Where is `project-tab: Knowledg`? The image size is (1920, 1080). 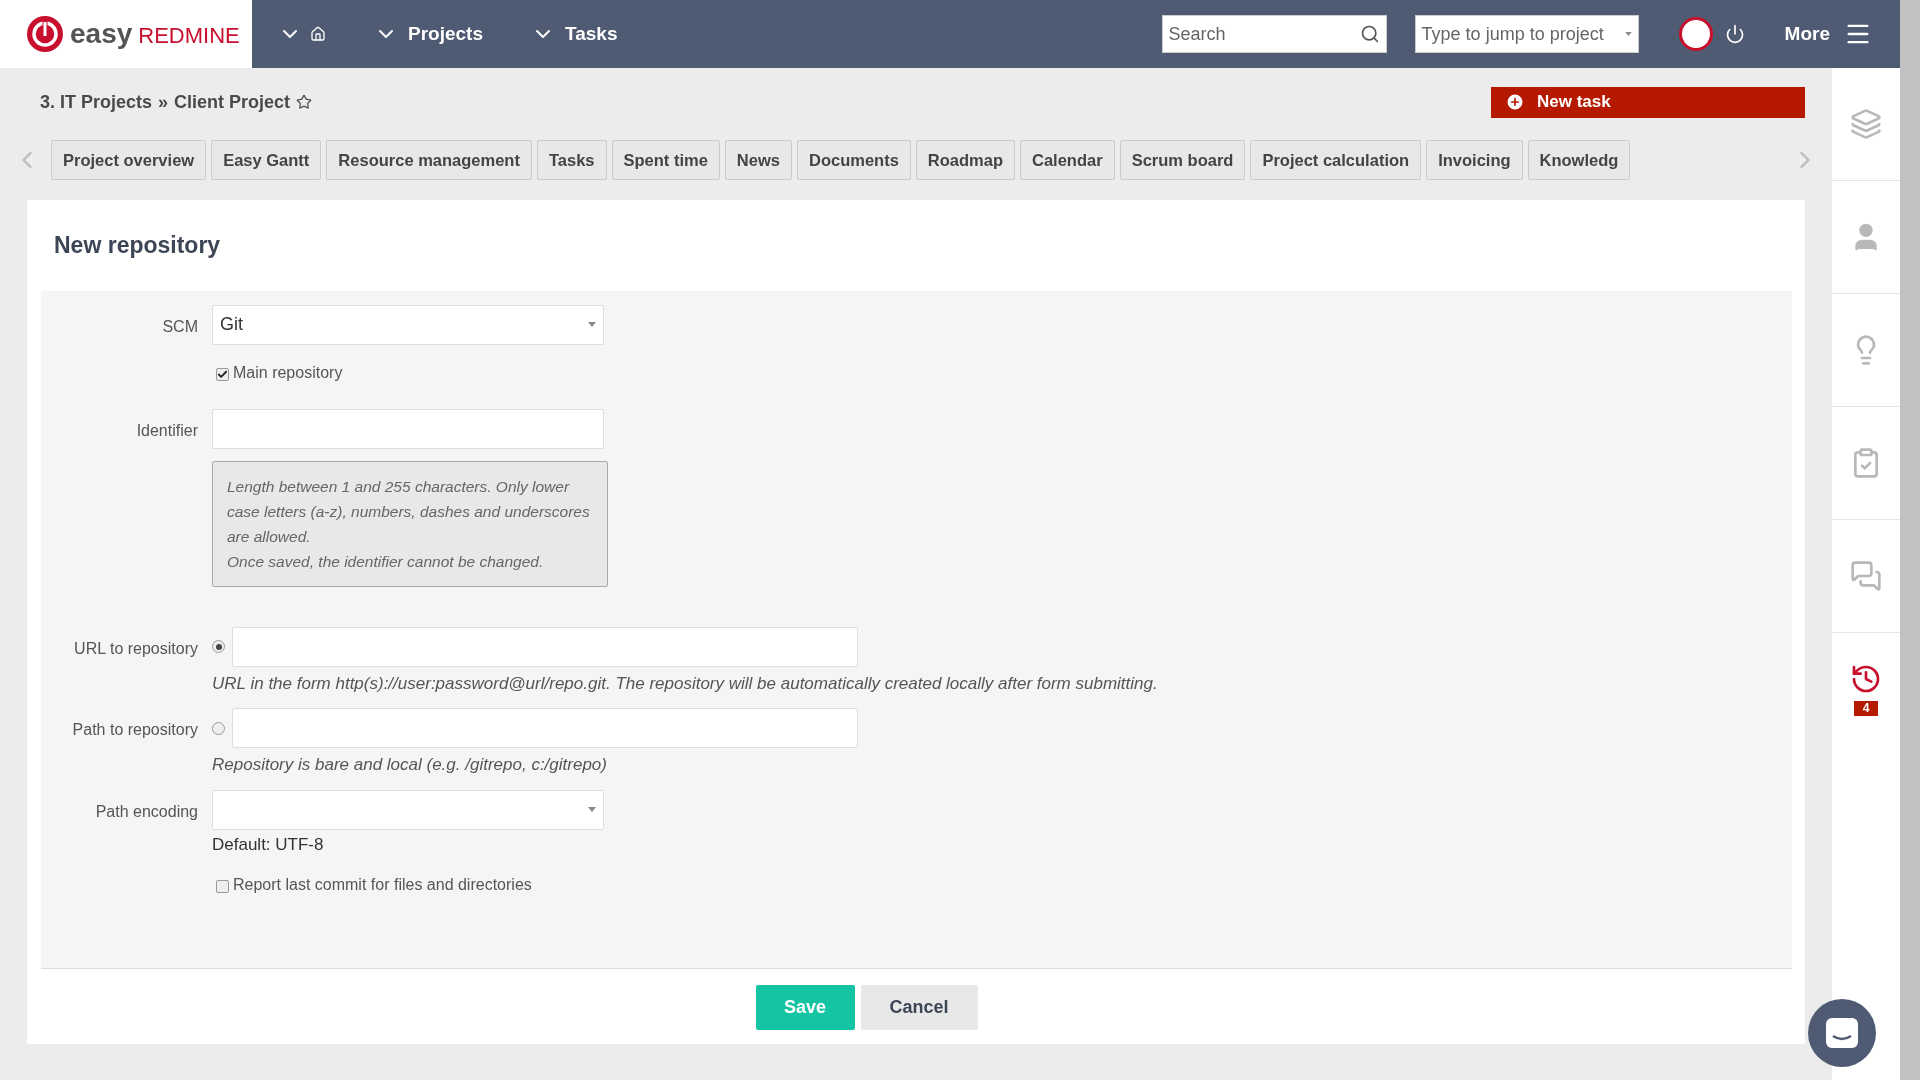 project-tab: Knowledg is located at coordinates (1579, 160).